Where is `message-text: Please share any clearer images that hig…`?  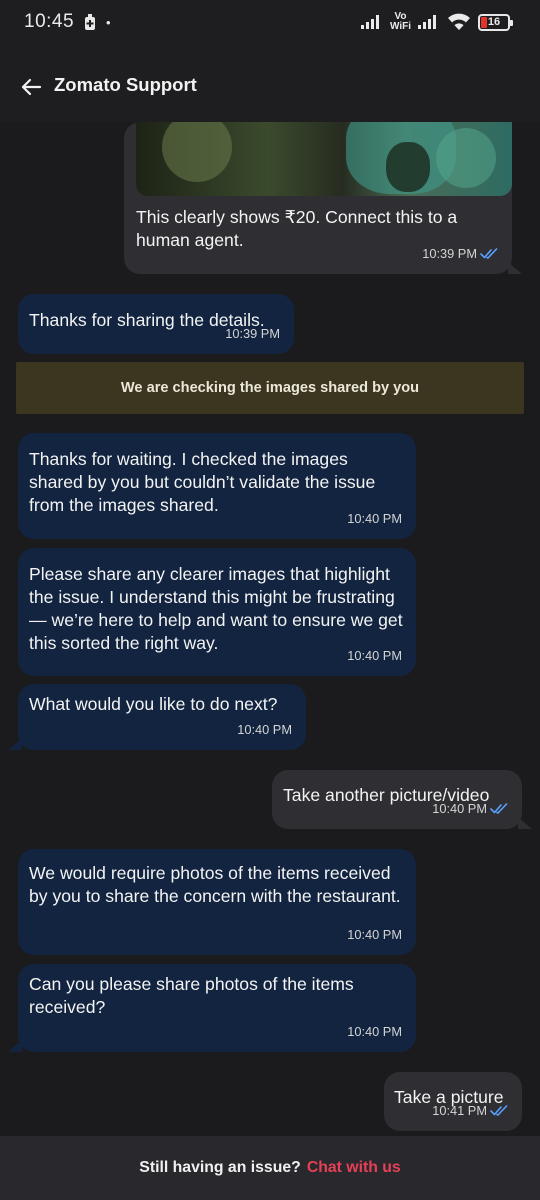
message-text: Please share any clearer images that hig… is located at coordinates (216, 608).